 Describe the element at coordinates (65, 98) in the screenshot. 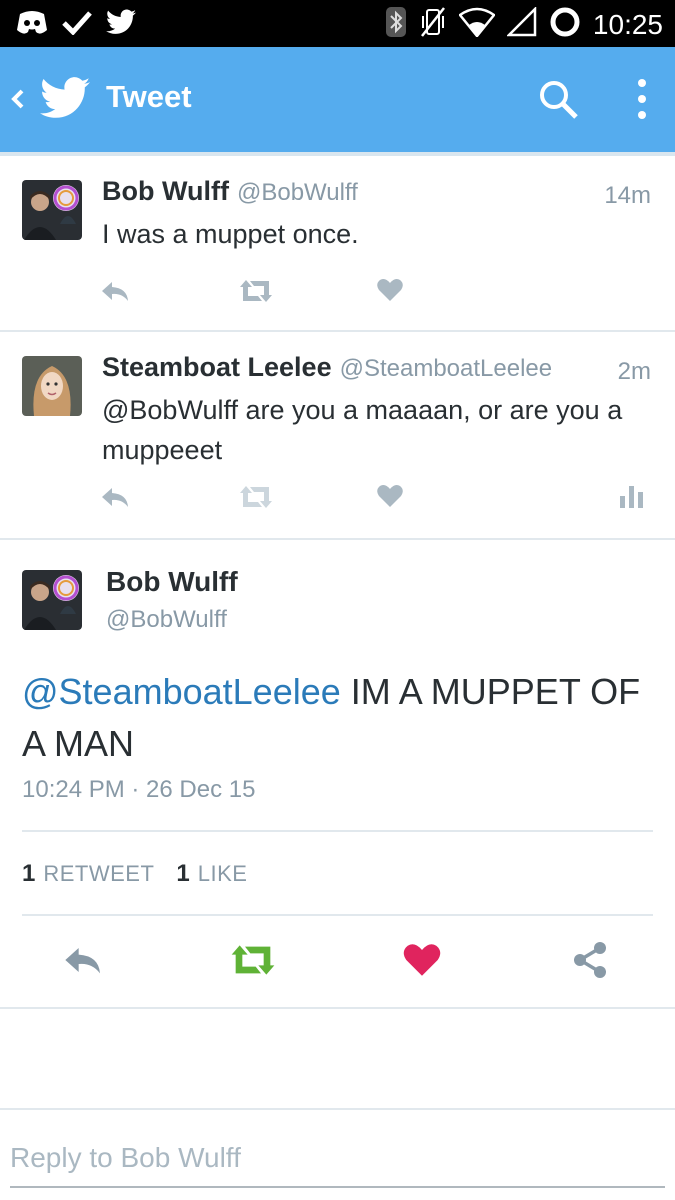

I see `twitter-bird-icon` at that location.